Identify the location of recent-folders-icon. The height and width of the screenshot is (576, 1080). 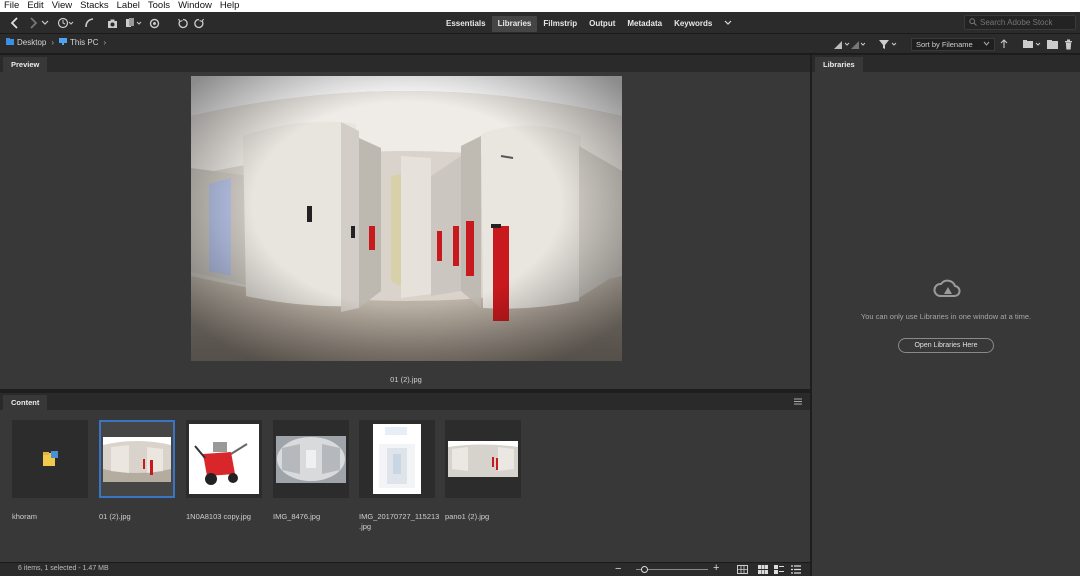
(1032, 44).